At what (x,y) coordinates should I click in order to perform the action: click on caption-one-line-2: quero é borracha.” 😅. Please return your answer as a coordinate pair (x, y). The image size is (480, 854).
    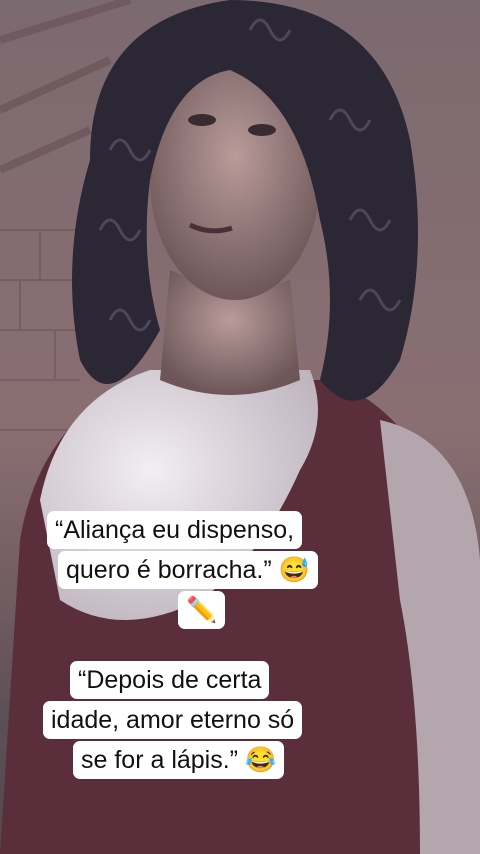
    Looking at the image, I should click on (188, 570).